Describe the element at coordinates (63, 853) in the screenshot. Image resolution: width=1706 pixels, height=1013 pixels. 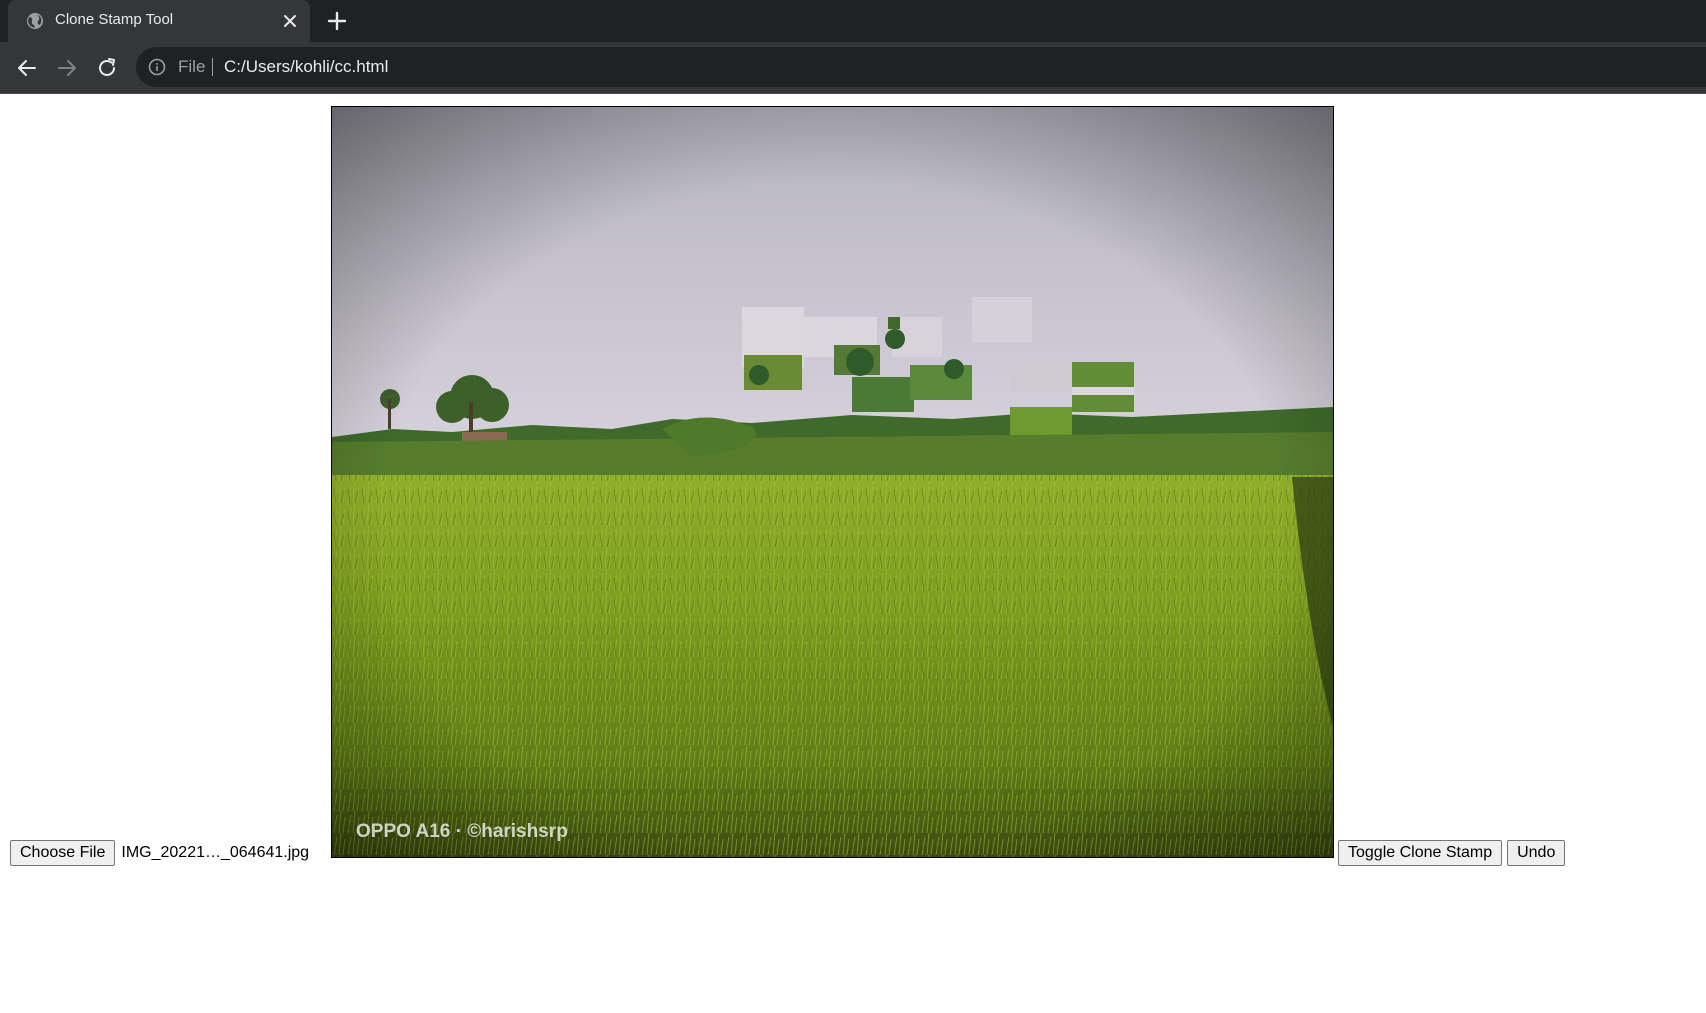
I see `choose-file-button: Choose File` at that location.